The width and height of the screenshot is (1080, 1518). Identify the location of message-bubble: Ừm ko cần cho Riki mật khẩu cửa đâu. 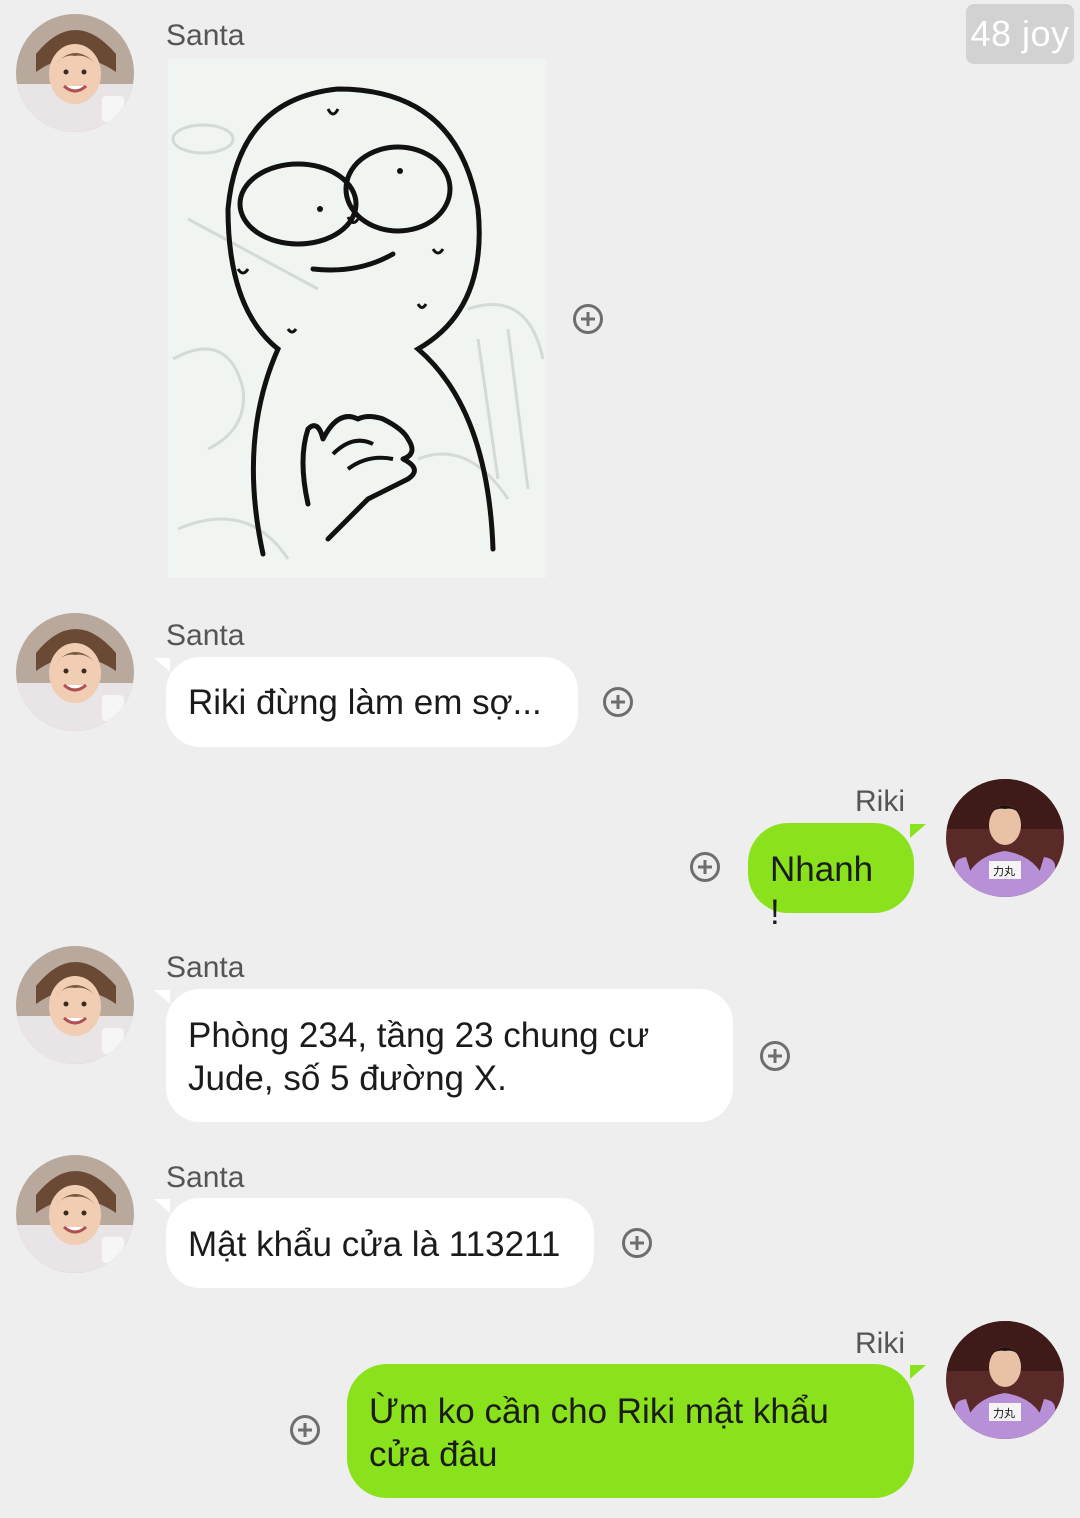
(630, 1431).